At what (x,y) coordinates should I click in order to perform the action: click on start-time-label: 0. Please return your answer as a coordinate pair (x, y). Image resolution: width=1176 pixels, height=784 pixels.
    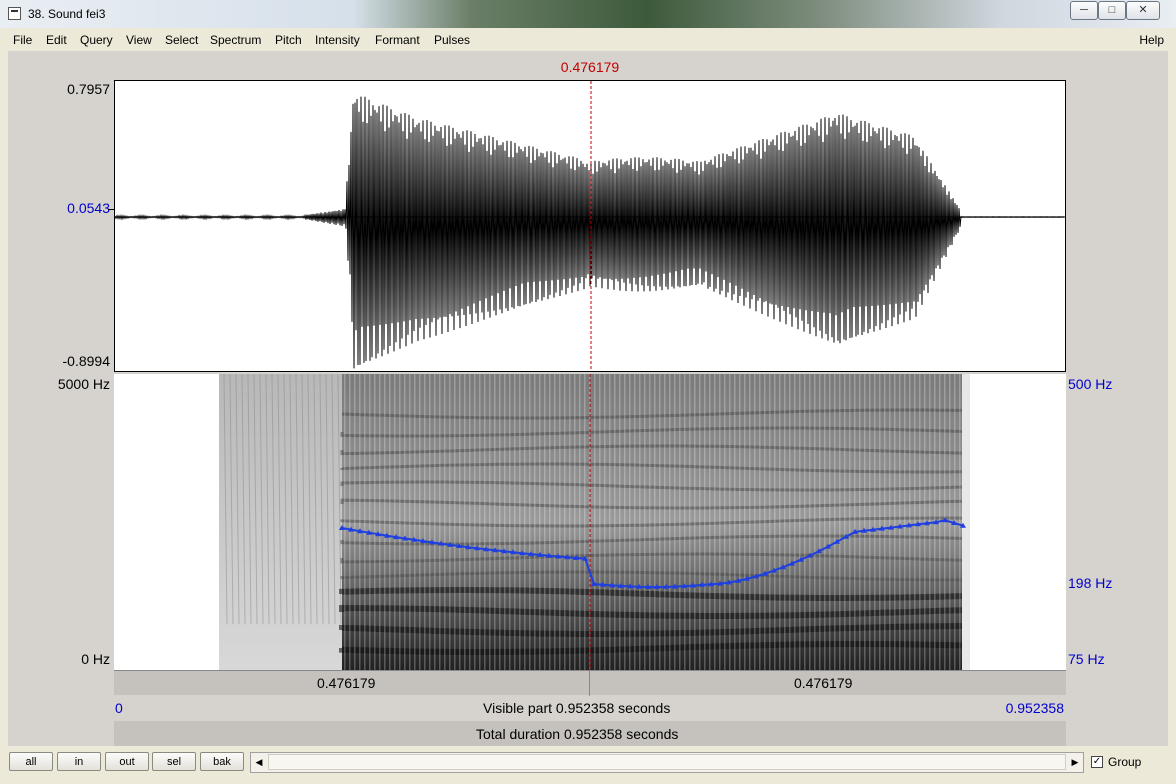
    Looking at the image, I should click on (119, 708).